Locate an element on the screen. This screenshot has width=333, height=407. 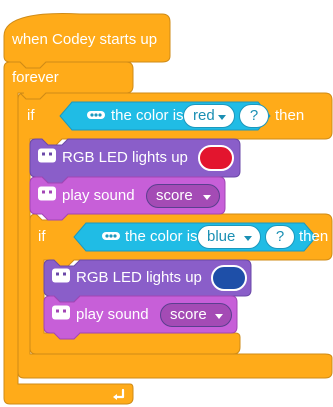
led-2-color-swatch is located at coordinates (229, 278).